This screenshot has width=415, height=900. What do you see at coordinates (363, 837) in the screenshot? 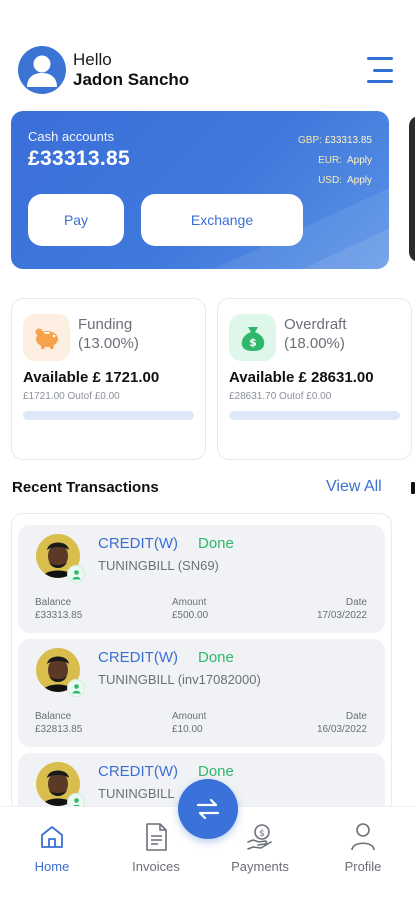
I see `person-icon` at bounding box center [363, 837].